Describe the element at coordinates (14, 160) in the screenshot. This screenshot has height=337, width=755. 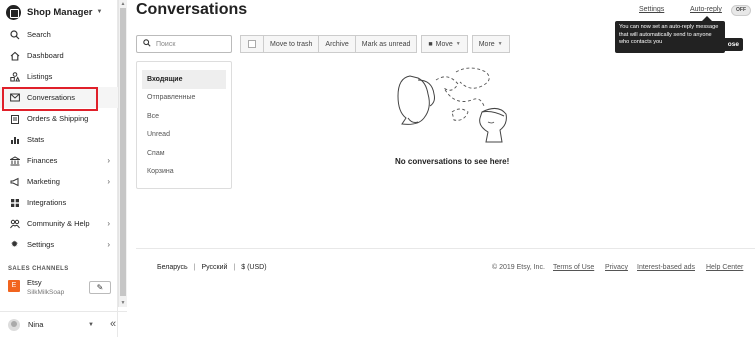
I see `bank-icon` at that location.